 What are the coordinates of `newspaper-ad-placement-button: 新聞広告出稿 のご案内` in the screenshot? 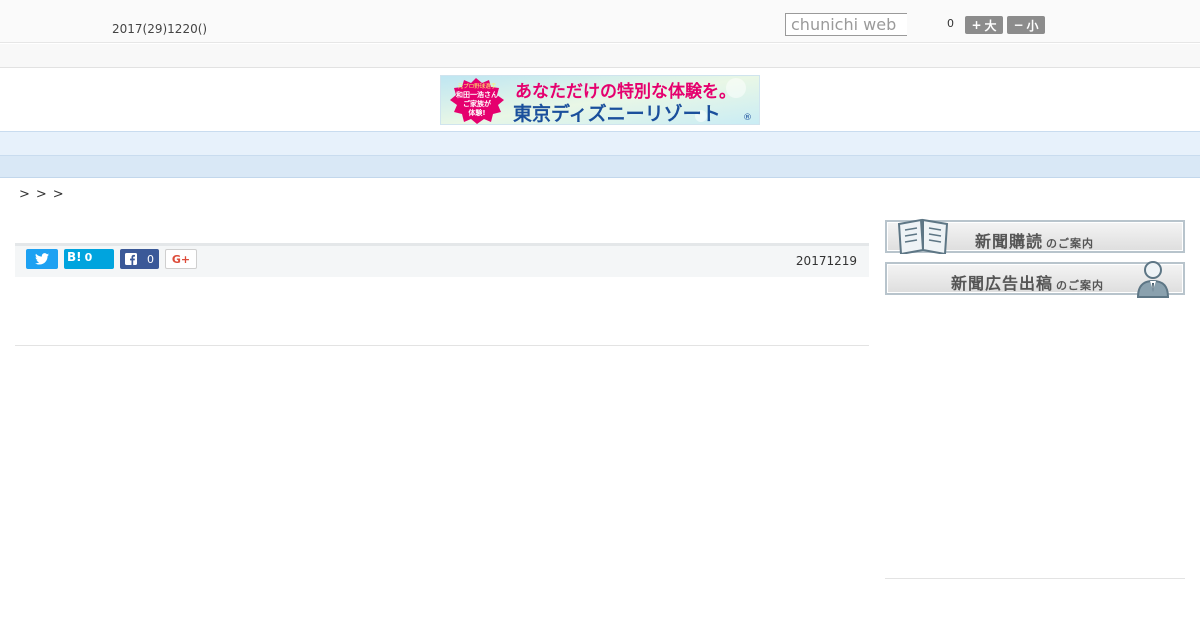 It's located at (1035, 279).